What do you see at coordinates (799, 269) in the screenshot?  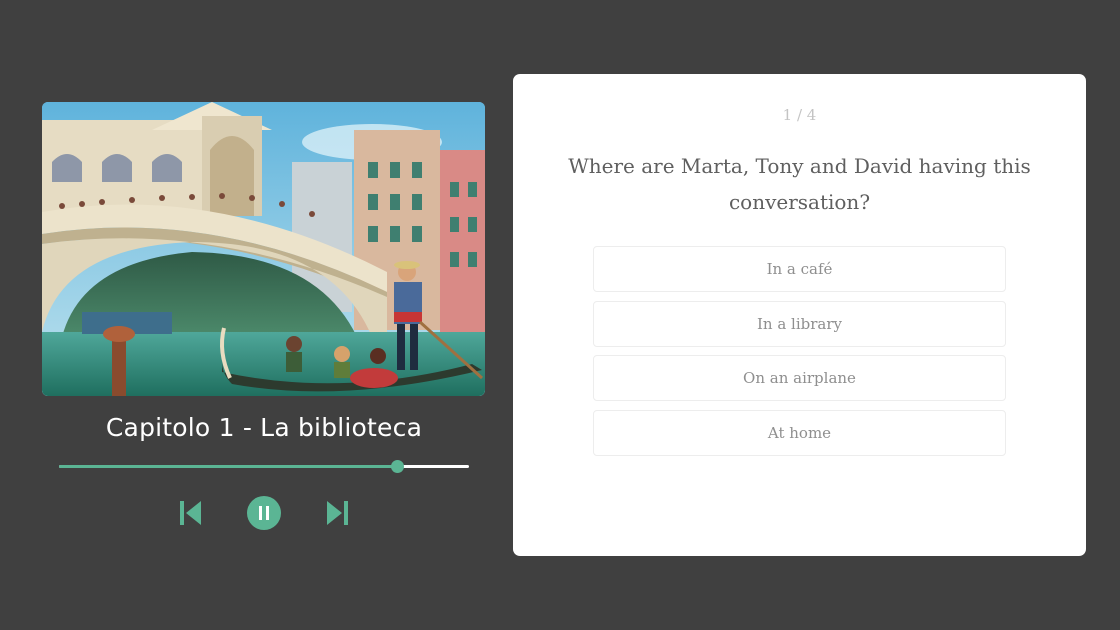 I see `answer-option: In a café` at bounding box center [799, 269].